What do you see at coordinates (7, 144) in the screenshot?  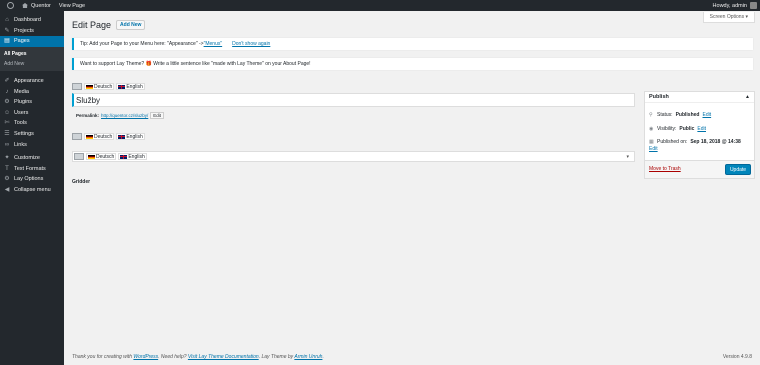 I see `links-icon: ∞` at bounding box center [7, 144].